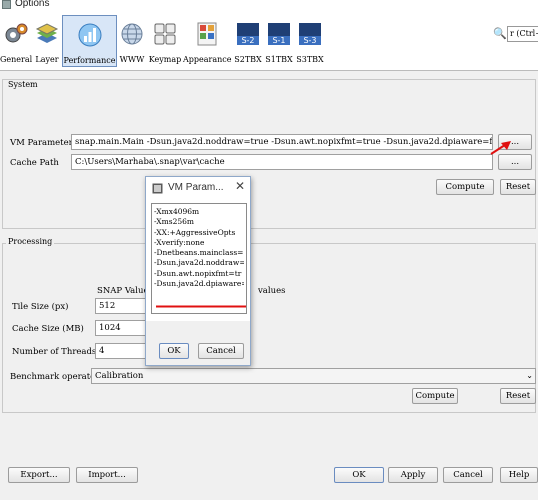 The image size is (538, 500). What do you see at coordinates (272, 291) in the screenshot?
I see `benchmark-values-header: values` at bounding box center [272, 291].